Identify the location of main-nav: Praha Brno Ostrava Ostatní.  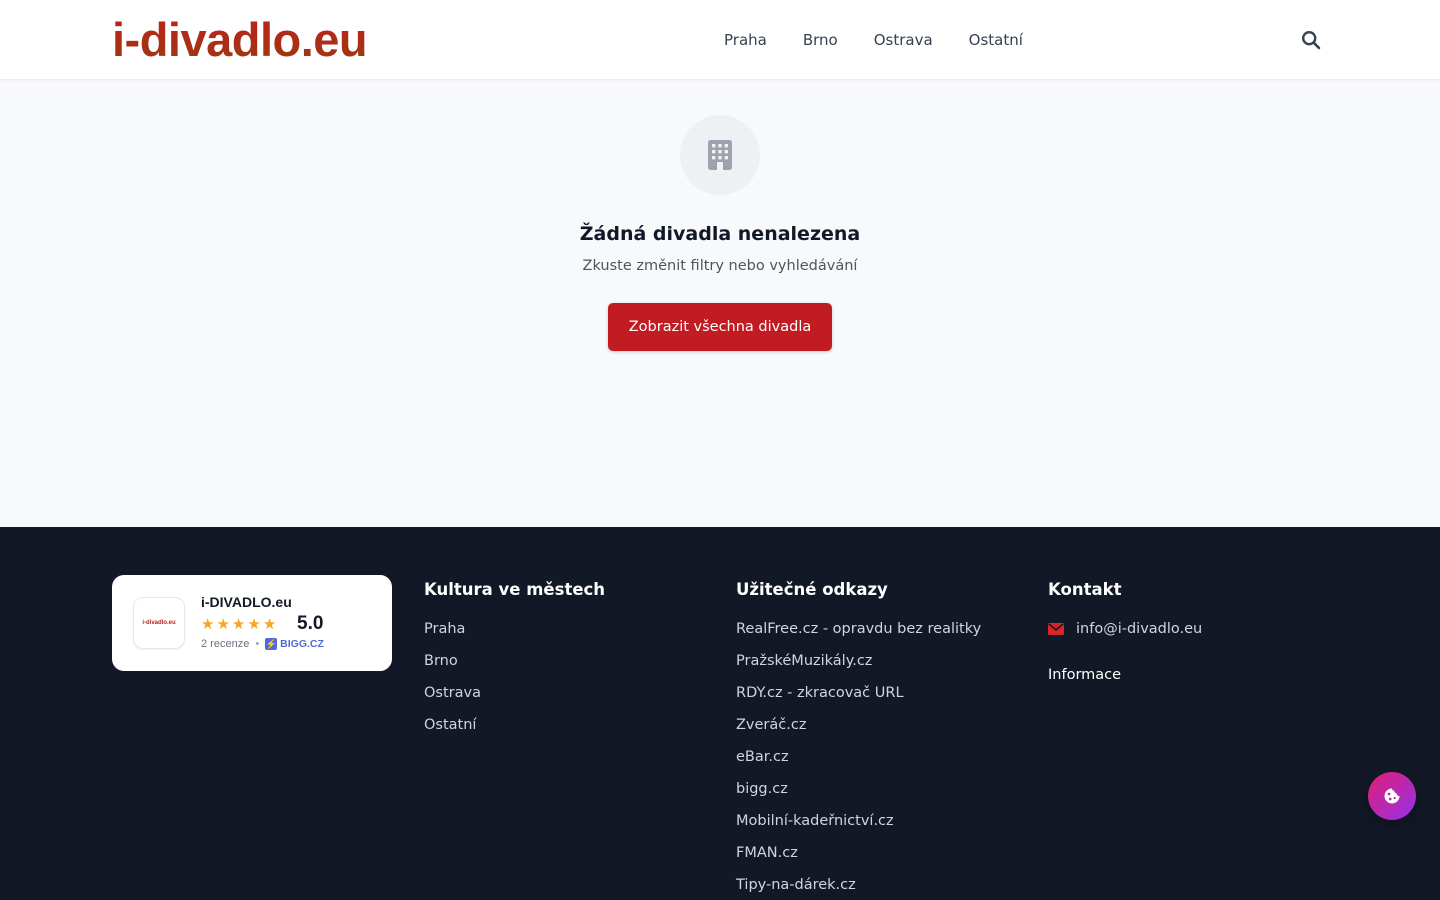
(873, 40).